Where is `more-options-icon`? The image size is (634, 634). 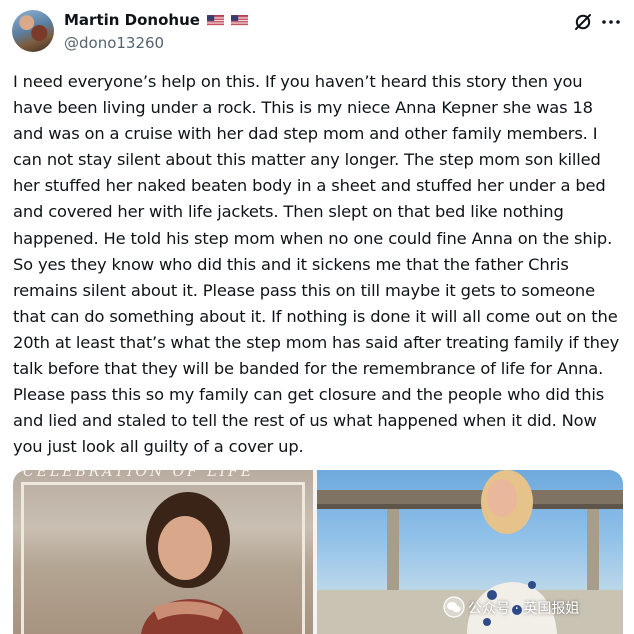
more-options-icon is located at coordinates (611, 22).